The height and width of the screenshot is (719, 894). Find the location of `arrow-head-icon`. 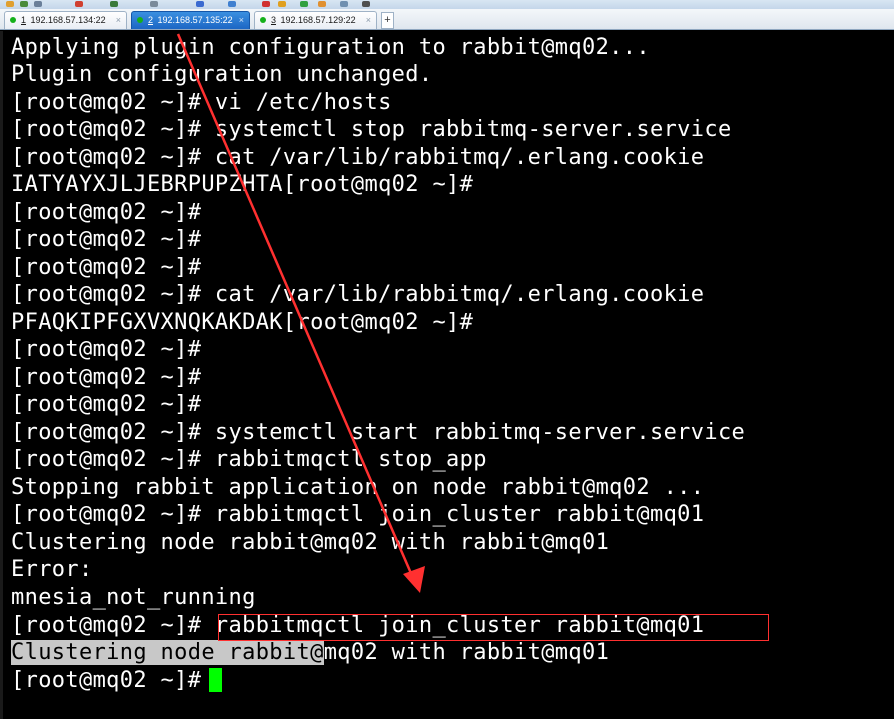

arrow-head-icon is located at coordinates (414, 579).